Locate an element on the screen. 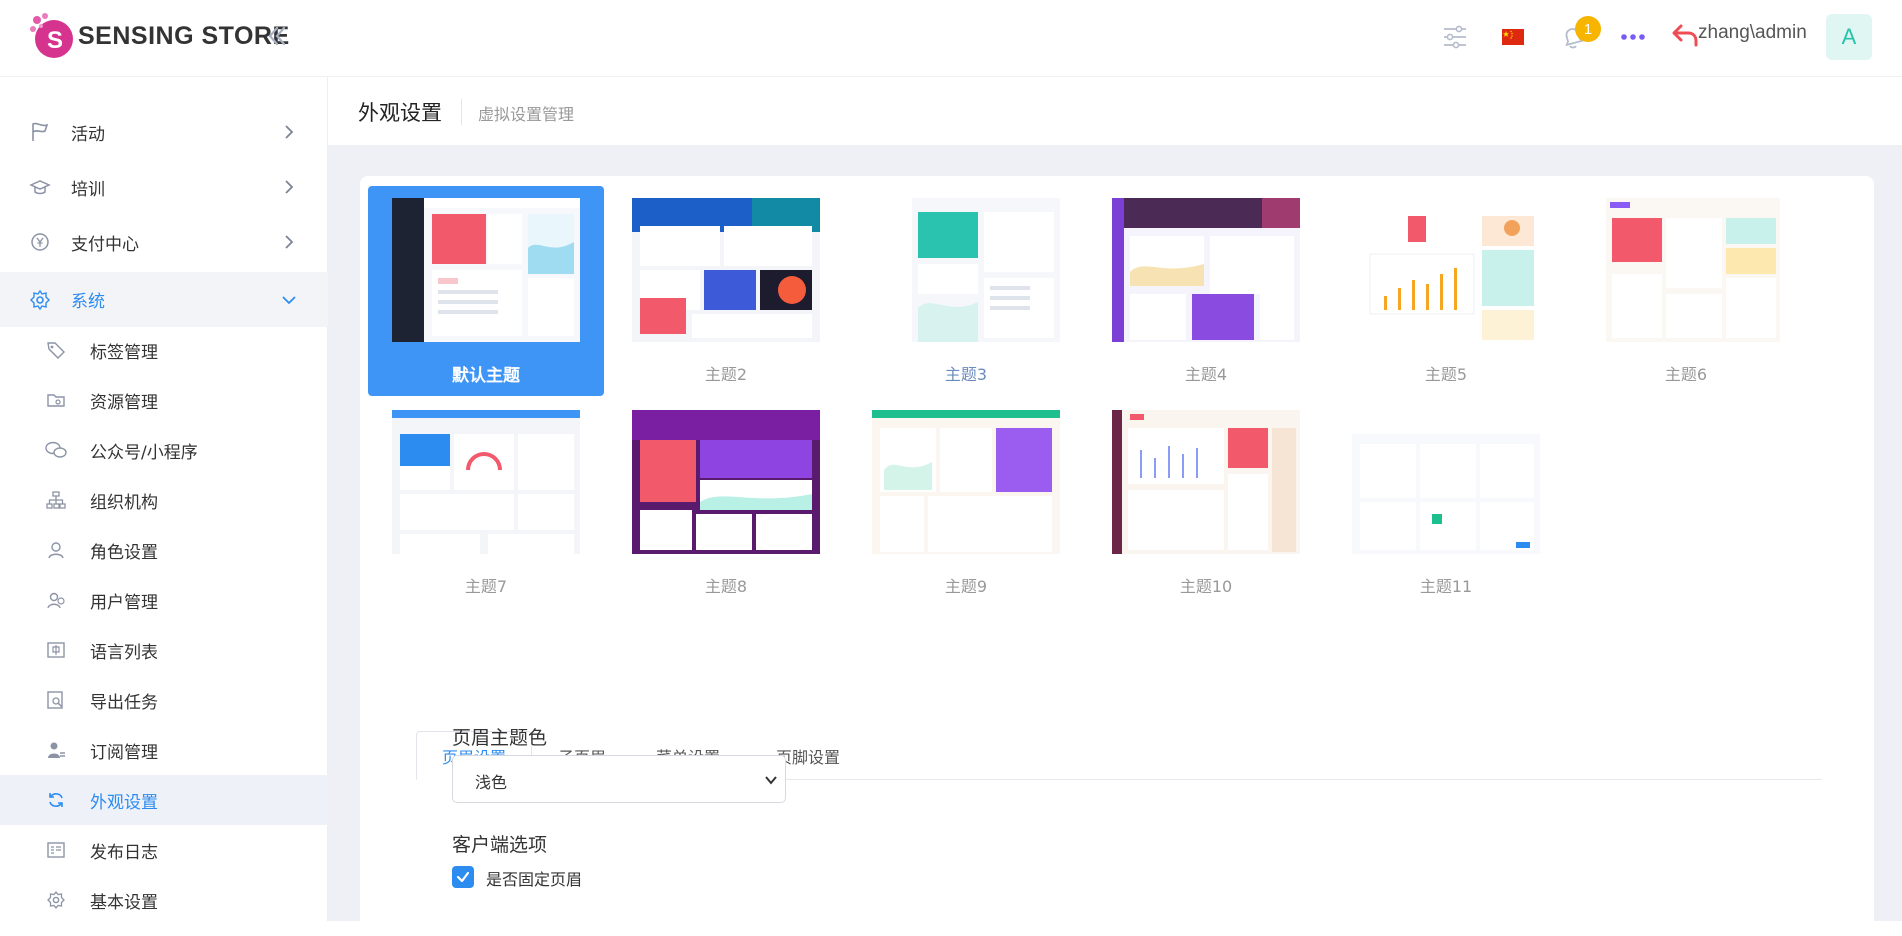 The image size is (1902, 936). theme-label: 主题7 is located at coordinates (486, 586).